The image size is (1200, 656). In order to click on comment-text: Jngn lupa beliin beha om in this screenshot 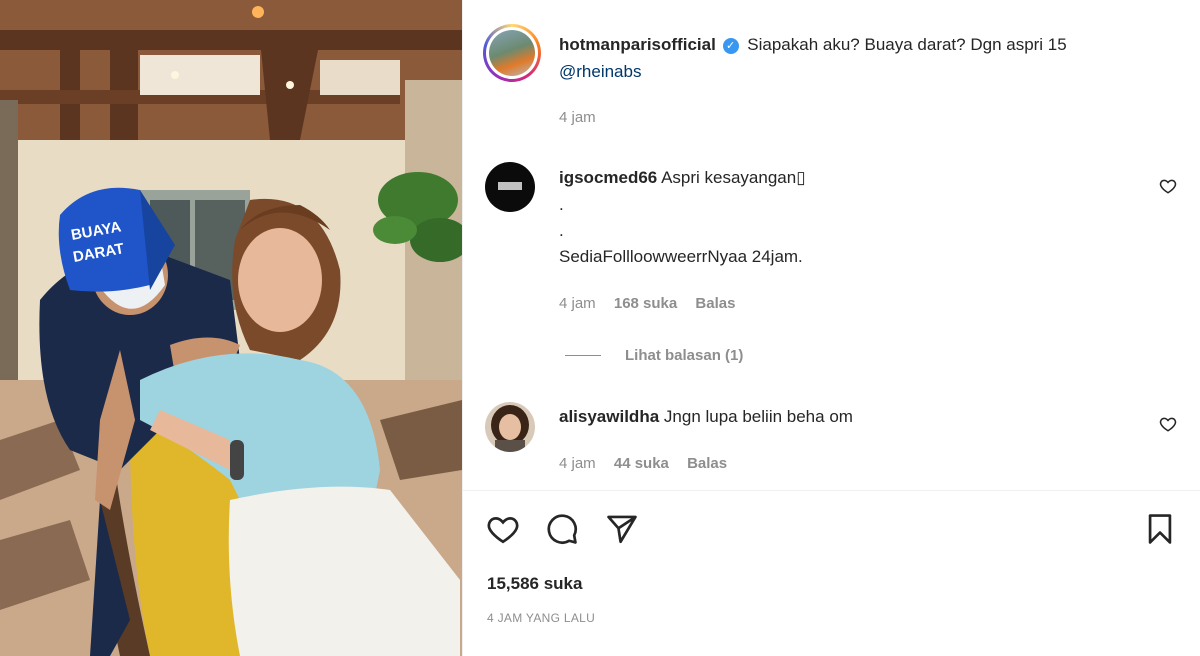, I will do `click(758, 416)`.